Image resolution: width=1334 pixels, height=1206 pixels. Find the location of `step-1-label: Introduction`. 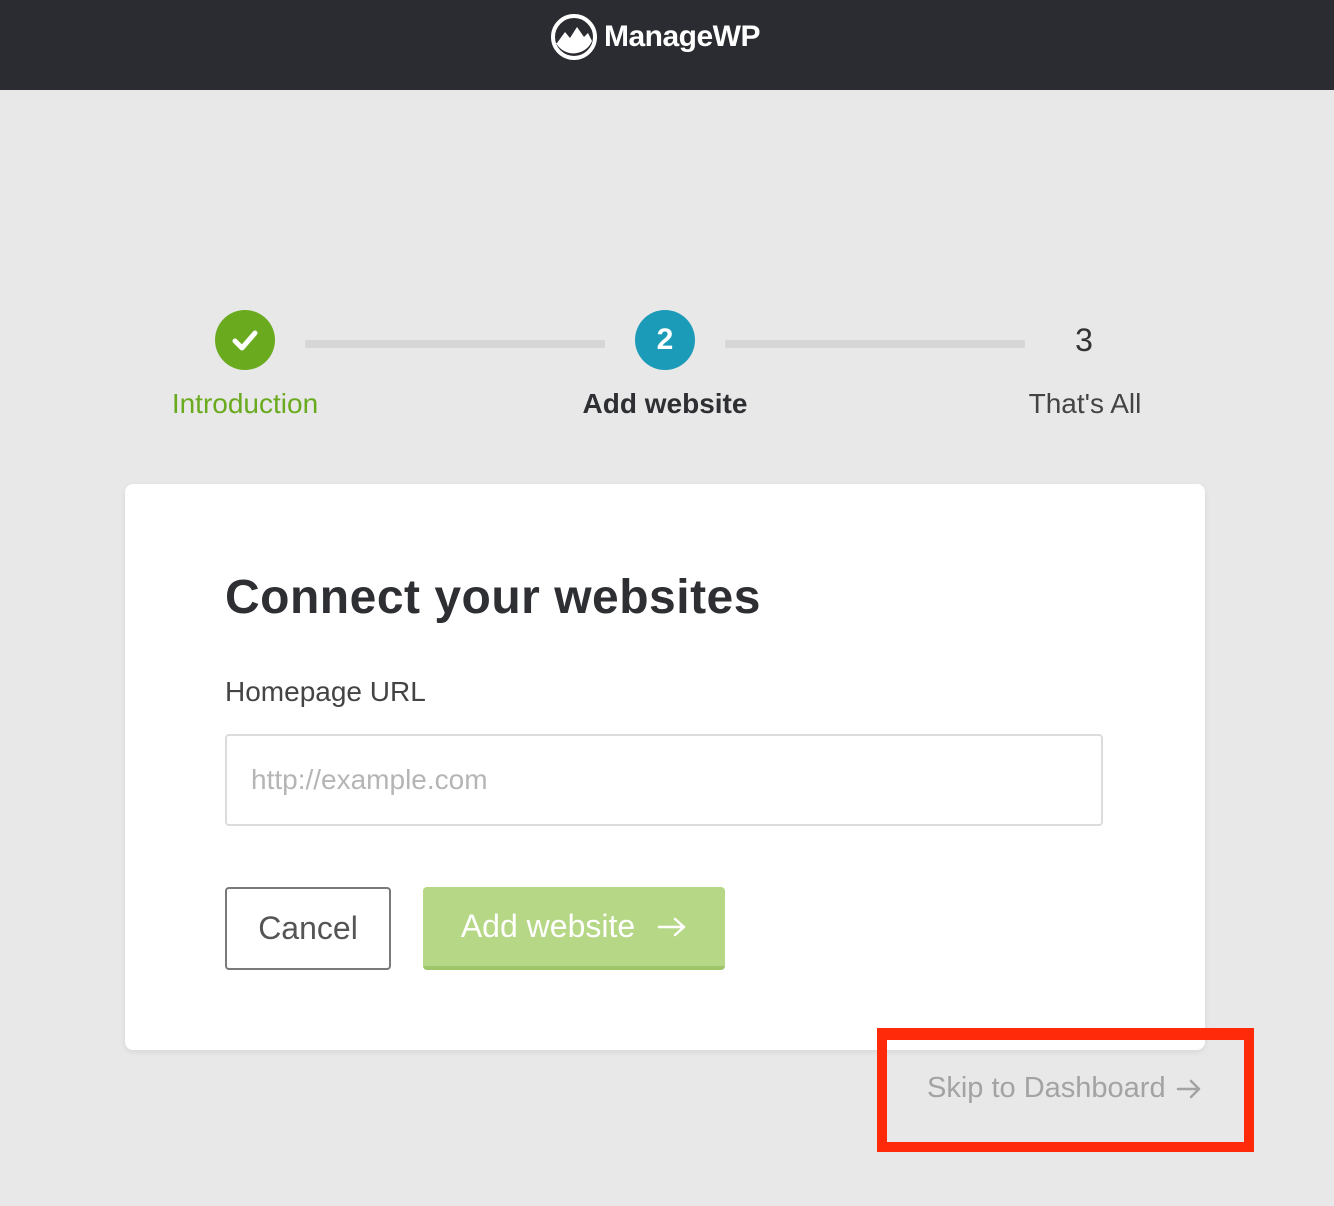

step-1-label: Introduction is located at coordinates (245, 403).